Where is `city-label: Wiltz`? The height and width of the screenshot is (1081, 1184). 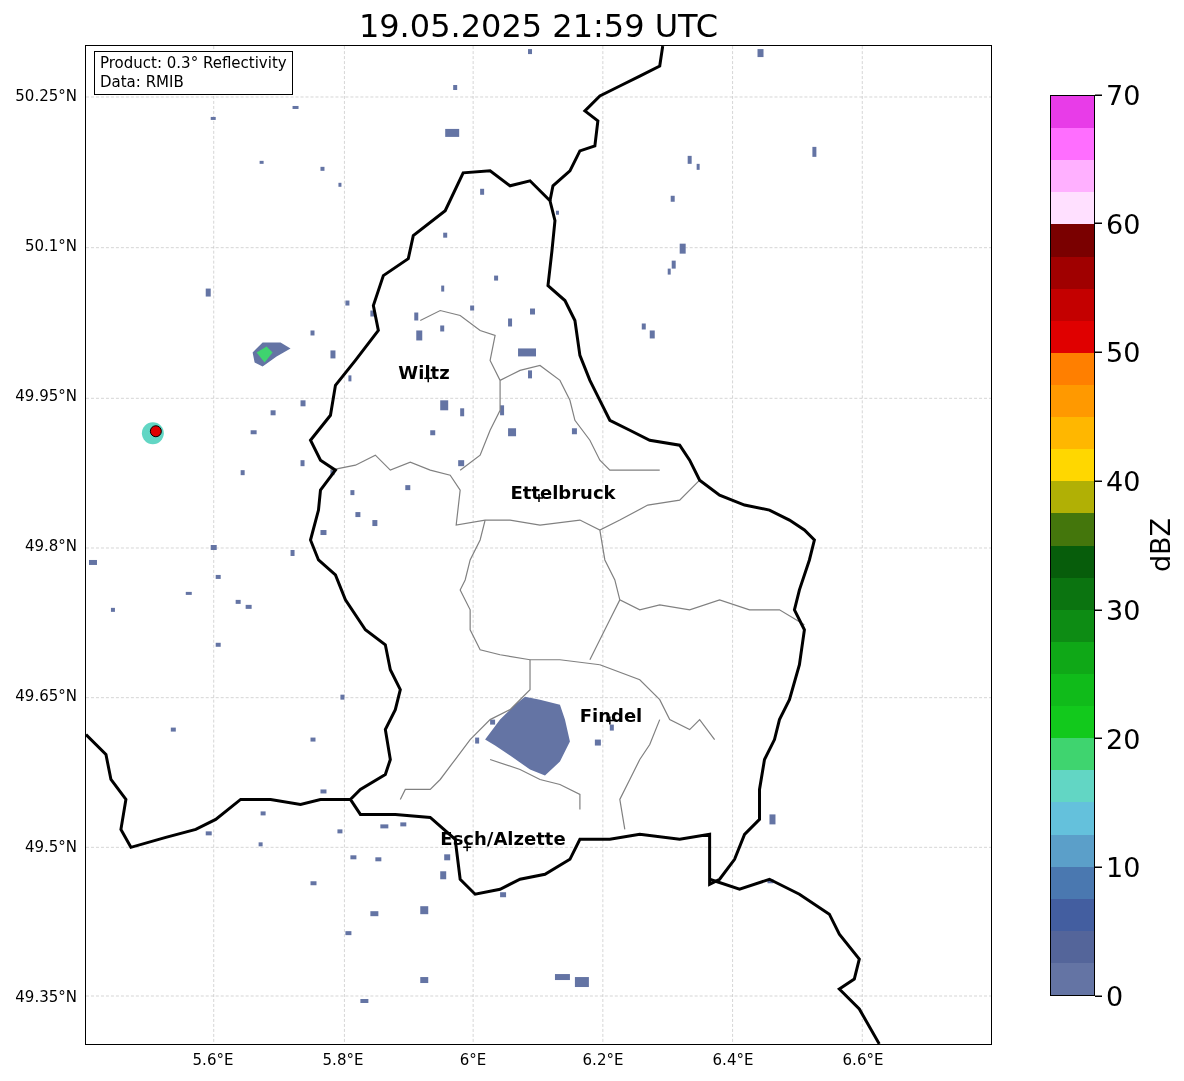
city-label: Wiltz is located at coordinates (424, 372).